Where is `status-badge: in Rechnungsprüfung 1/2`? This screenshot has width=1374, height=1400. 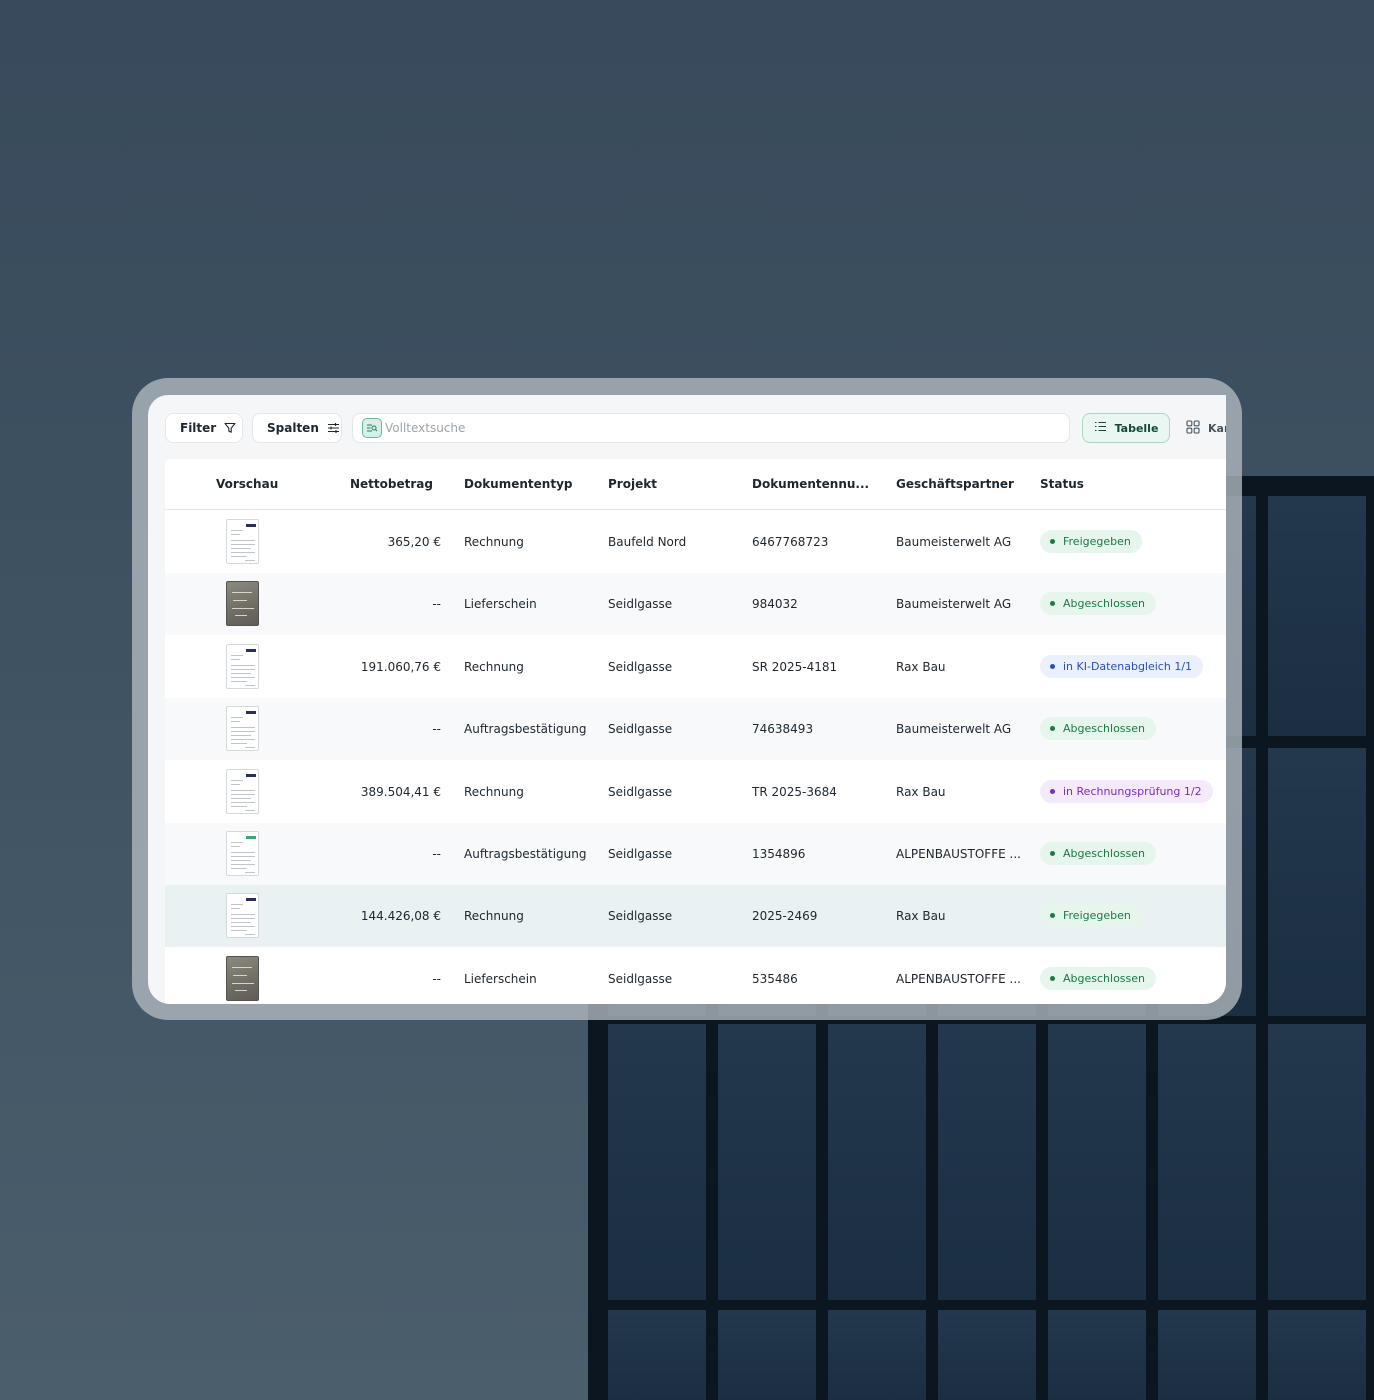 status-badge: in Rechnungsprüfung 1/2 is located at coordinates (1126, 791).